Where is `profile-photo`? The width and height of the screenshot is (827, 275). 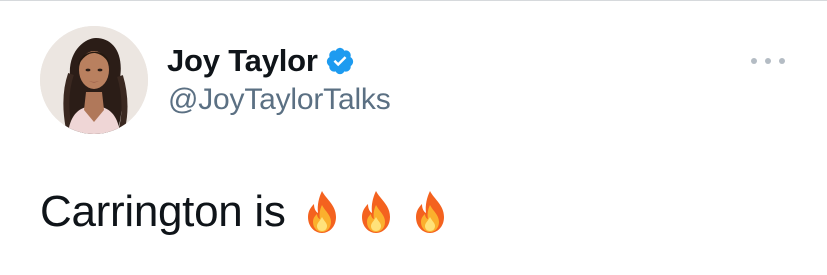 profile-photo is located at coordinates (94, 80).